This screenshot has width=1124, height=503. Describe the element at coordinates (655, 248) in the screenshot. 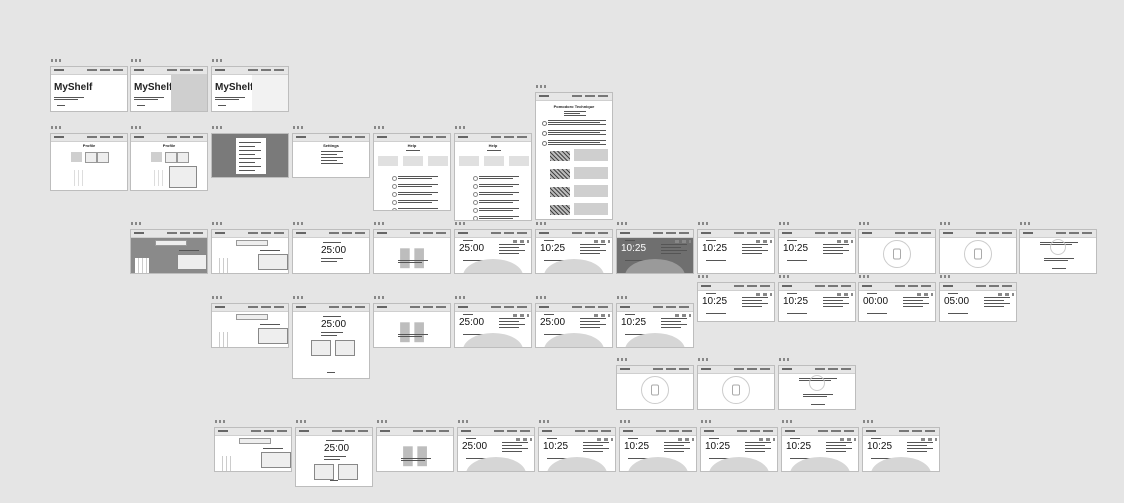

I see `frame-timer-arc-dark: 10:25` at that location.